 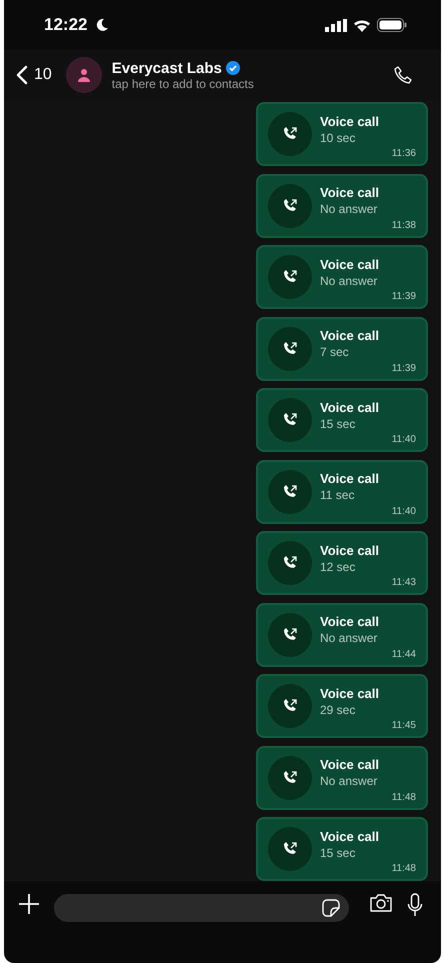 What do you see at coordinates (403, 75) in the screenshot?
I see `phone-icon` at bounding box center [403, 75].